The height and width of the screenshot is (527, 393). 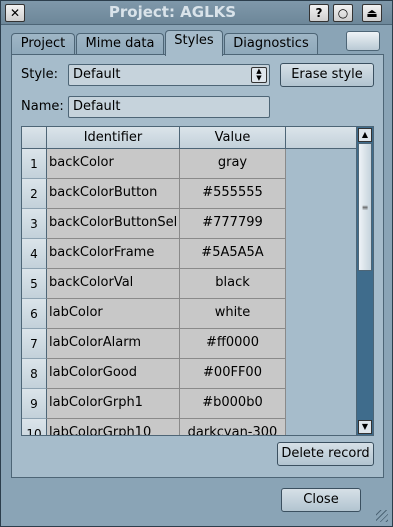 I want to click on identifier-cell: labColorAlarm, so click(x=113, y=344).